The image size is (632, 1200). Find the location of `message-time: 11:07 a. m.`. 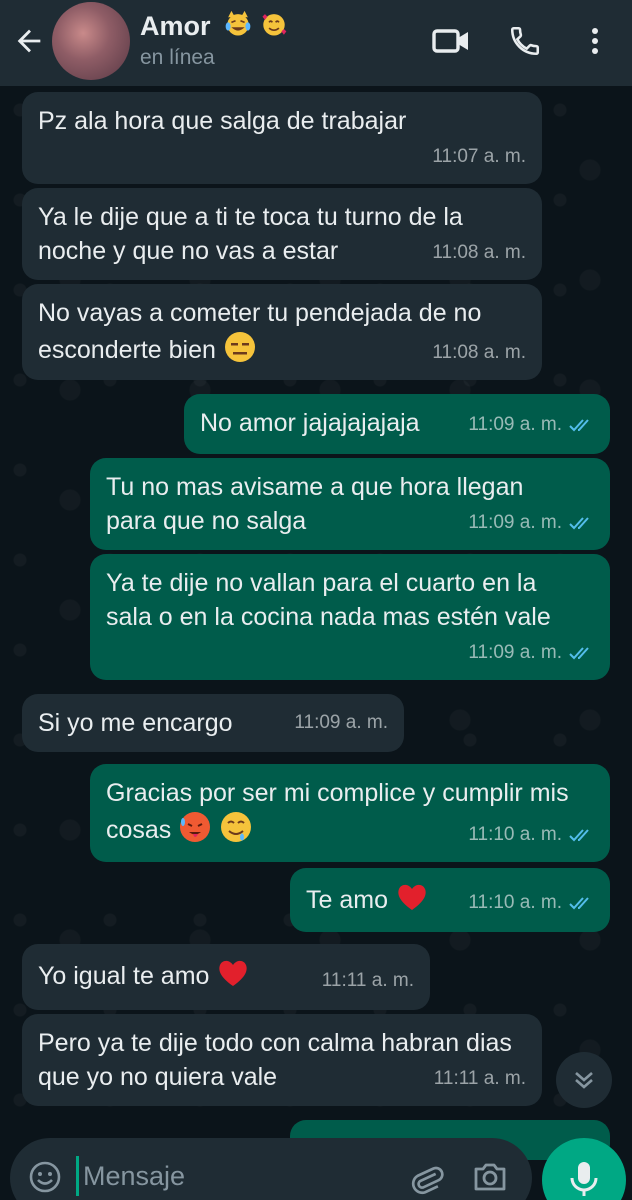

message-time: 11:07 a. m. is located at coordinates (479, 157).